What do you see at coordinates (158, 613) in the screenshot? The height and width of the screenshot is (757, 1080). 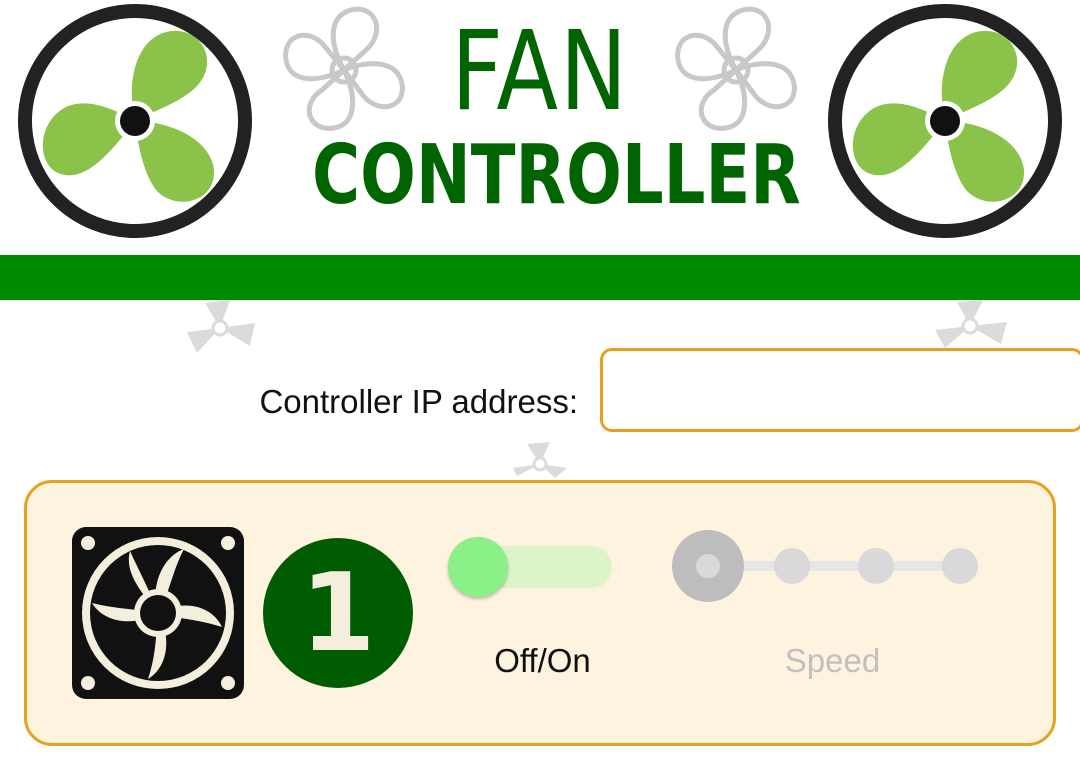 I see `fan-icon` at bounding box center [158, 613].